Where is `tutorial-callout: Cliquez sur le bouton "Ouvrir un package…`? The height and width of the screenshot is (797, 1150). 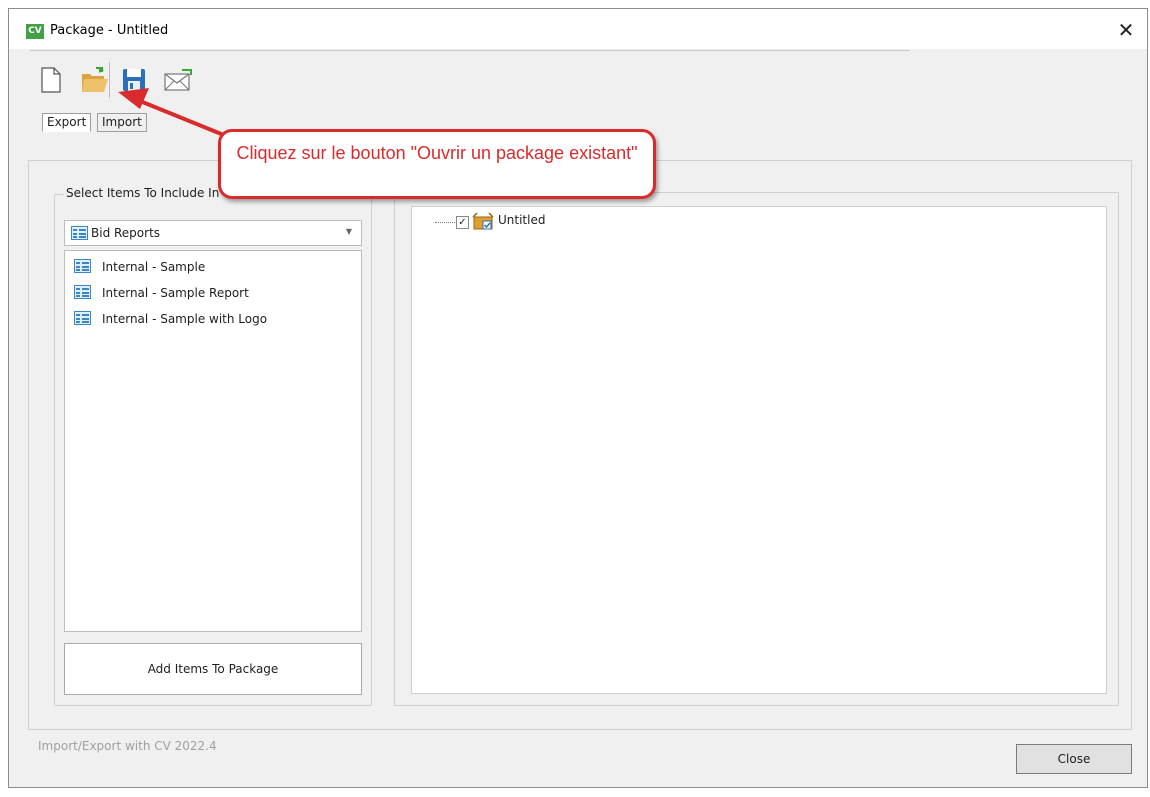 tutorial-callout: Cliquez sur le bouton "Ouvrir un package… is located at coordinates (437, 164).